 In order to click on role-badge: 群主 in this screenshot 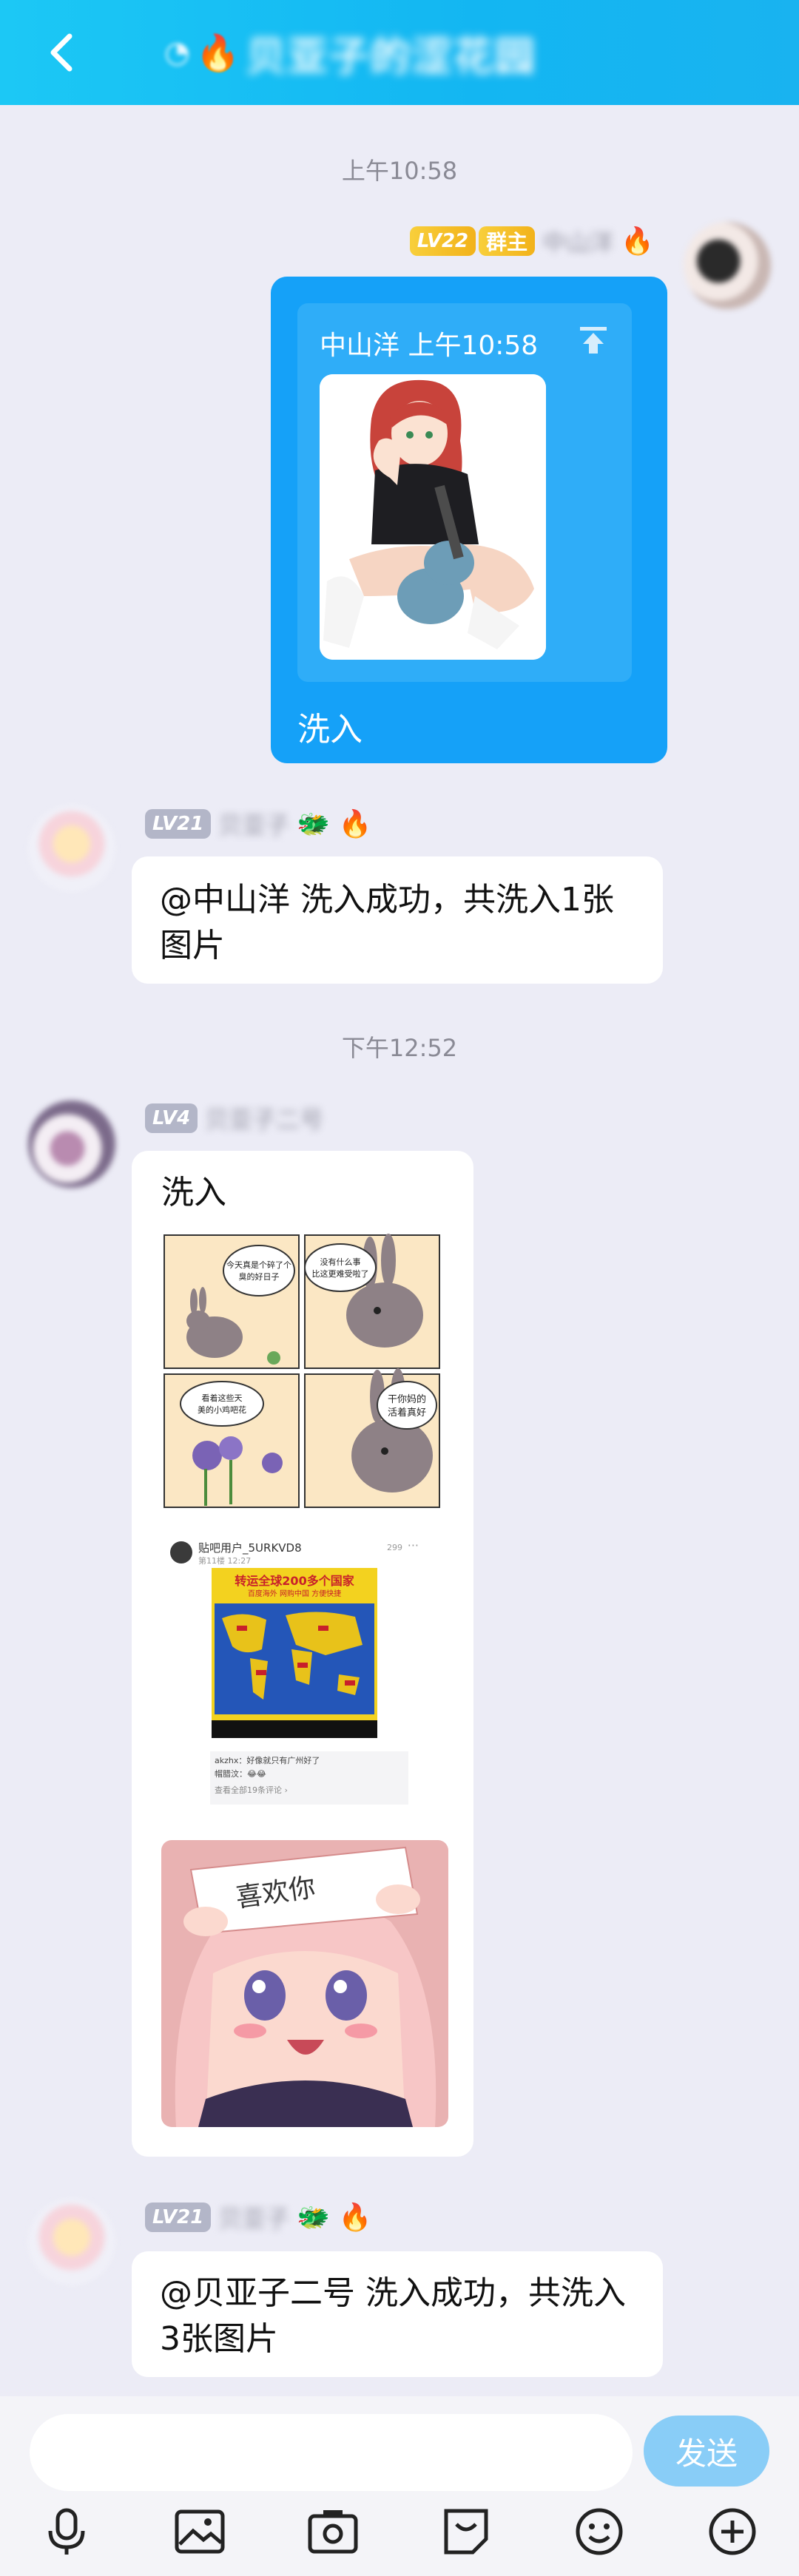, I will do `click(507, 241)`.